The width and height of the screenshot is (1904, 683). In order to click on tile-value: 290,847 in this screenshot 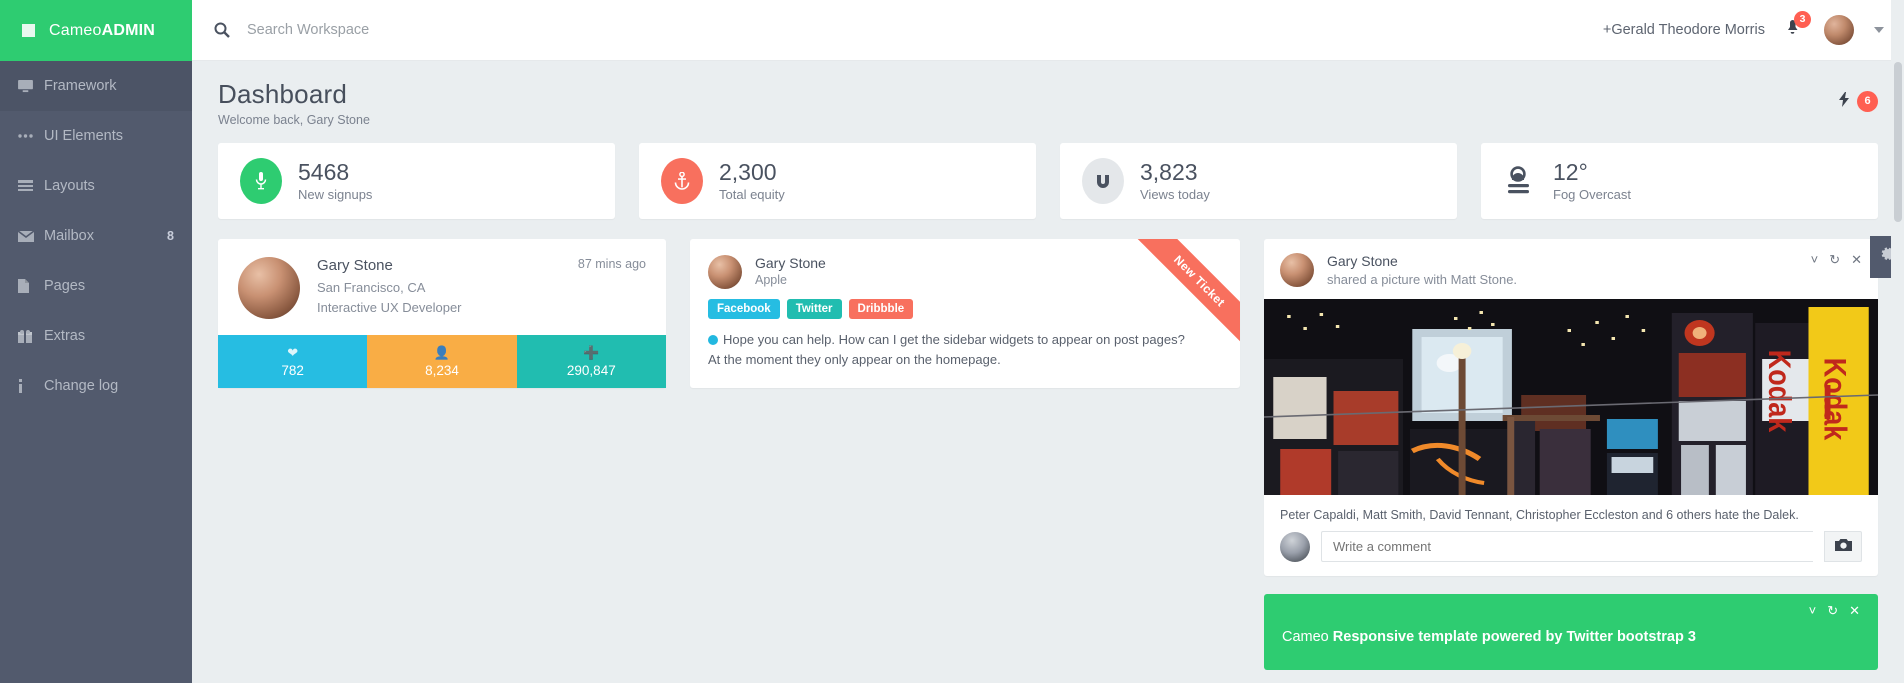, I will do `click(591, 370)`.